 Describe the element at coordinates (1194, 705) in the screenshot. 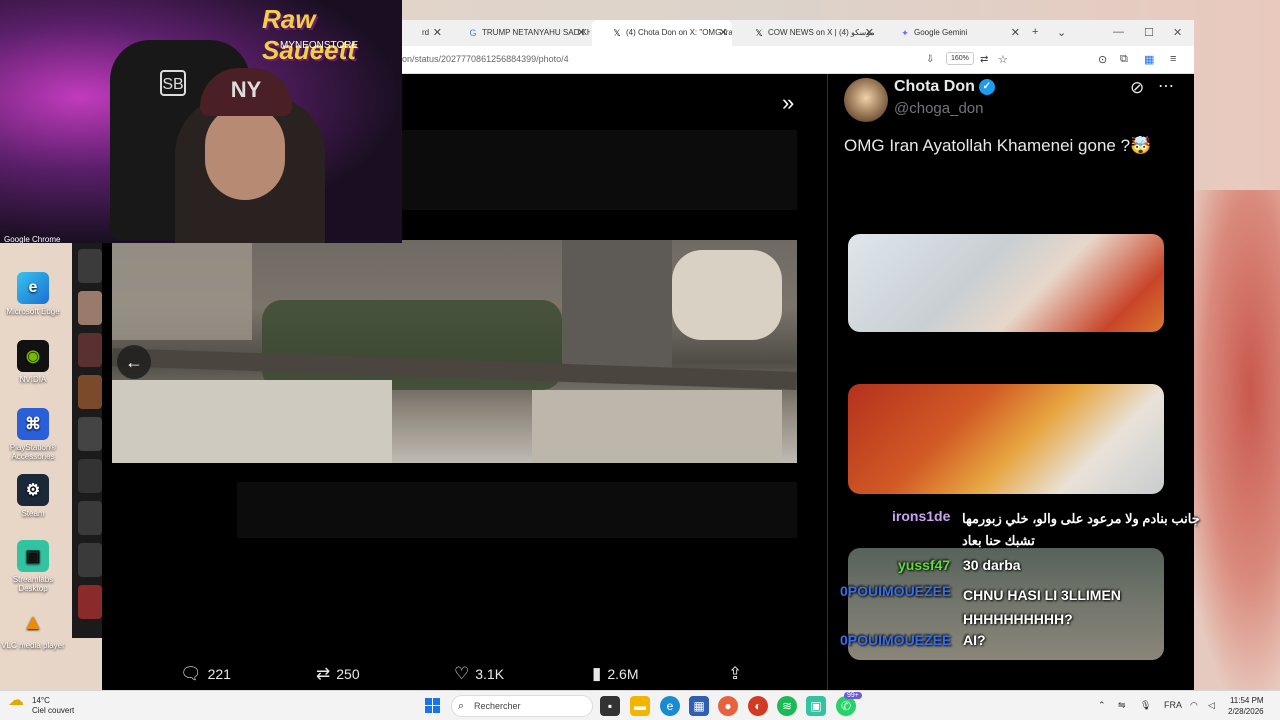

I see `wifi-icon: ◠` at that location.